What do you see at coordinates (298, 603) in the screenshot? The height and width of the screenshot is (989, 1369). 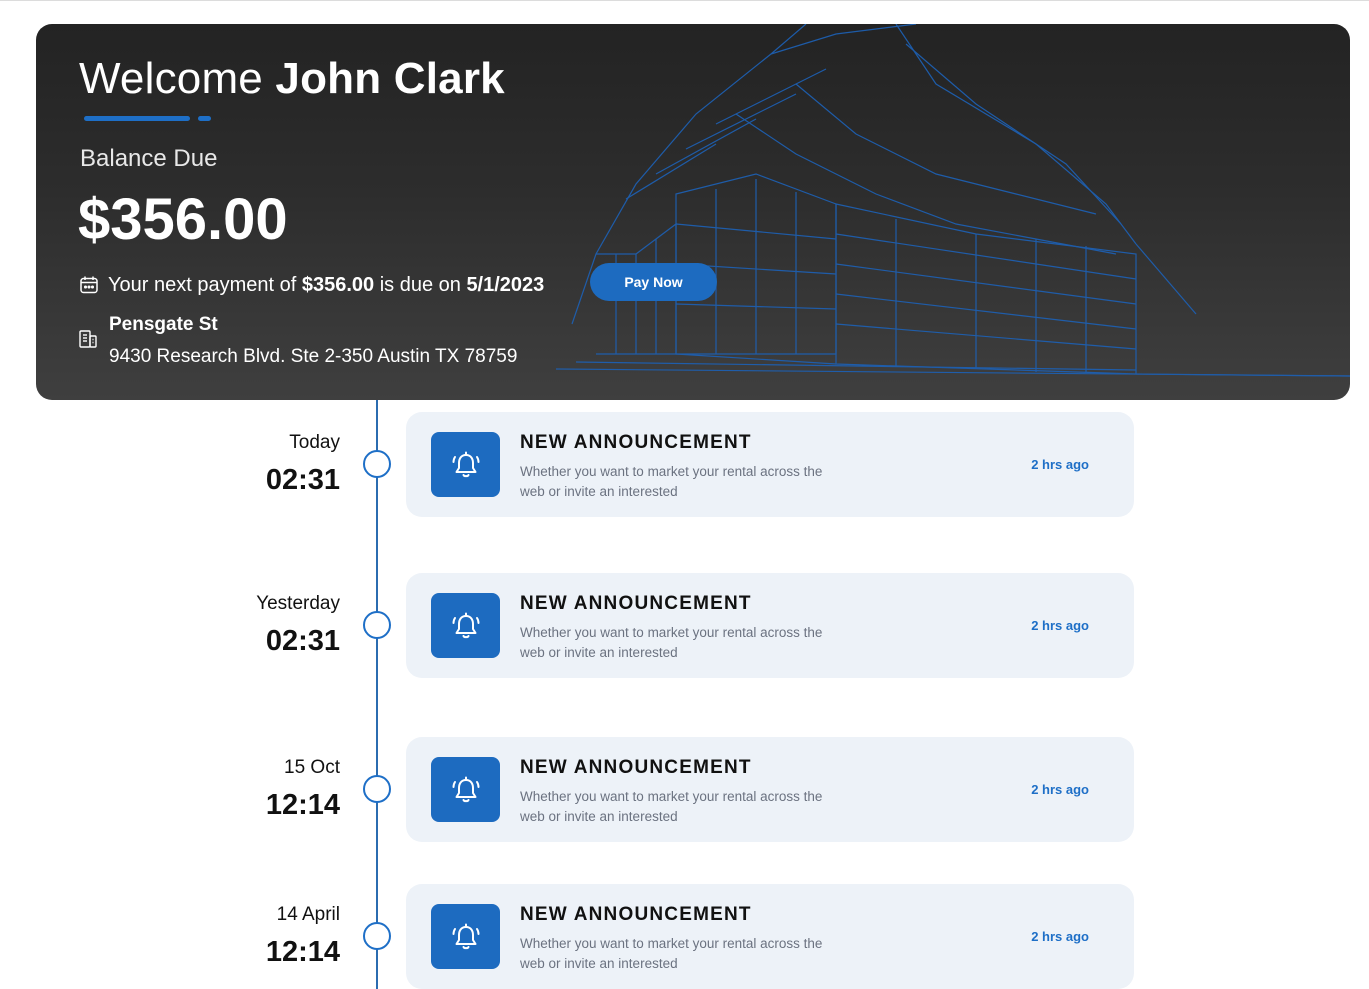 I see `timeline-day: Yesterday` at bounding box center [298, 603].